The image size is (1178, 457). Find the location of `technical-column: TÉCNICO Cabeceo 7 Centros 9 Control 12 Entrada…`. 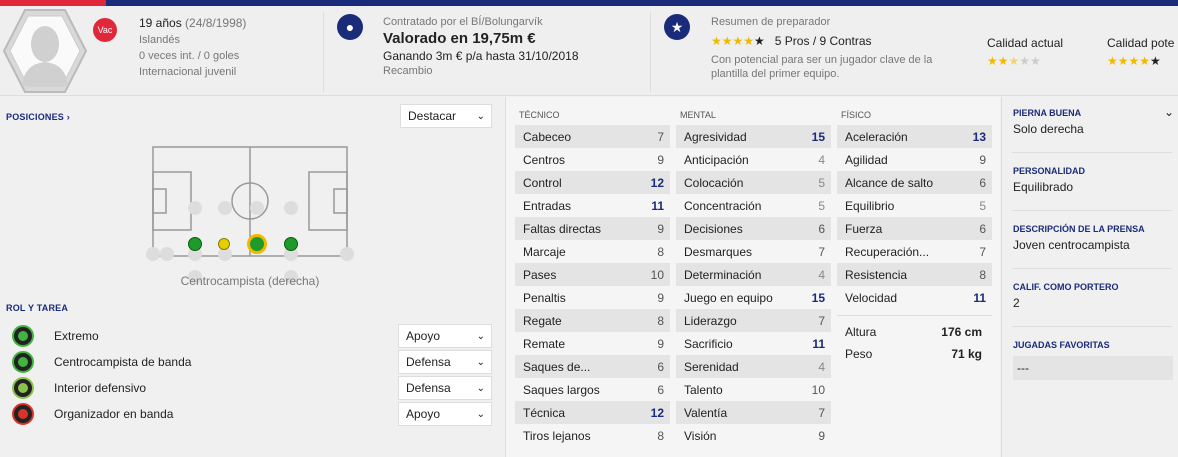

technical-column: TÉCNICO Cabeceo 7 Centros 9 Control 12 Entrada… is located at coordinates (592, 272).